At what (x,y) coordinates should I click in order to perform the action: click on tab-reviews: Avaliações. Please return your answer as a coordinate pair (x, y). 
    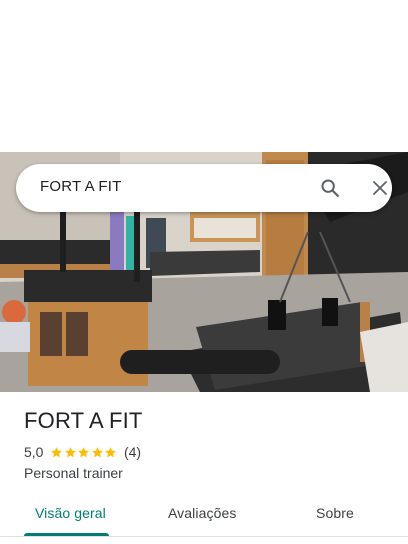
    Looking at the image, I should click on (202, 513).